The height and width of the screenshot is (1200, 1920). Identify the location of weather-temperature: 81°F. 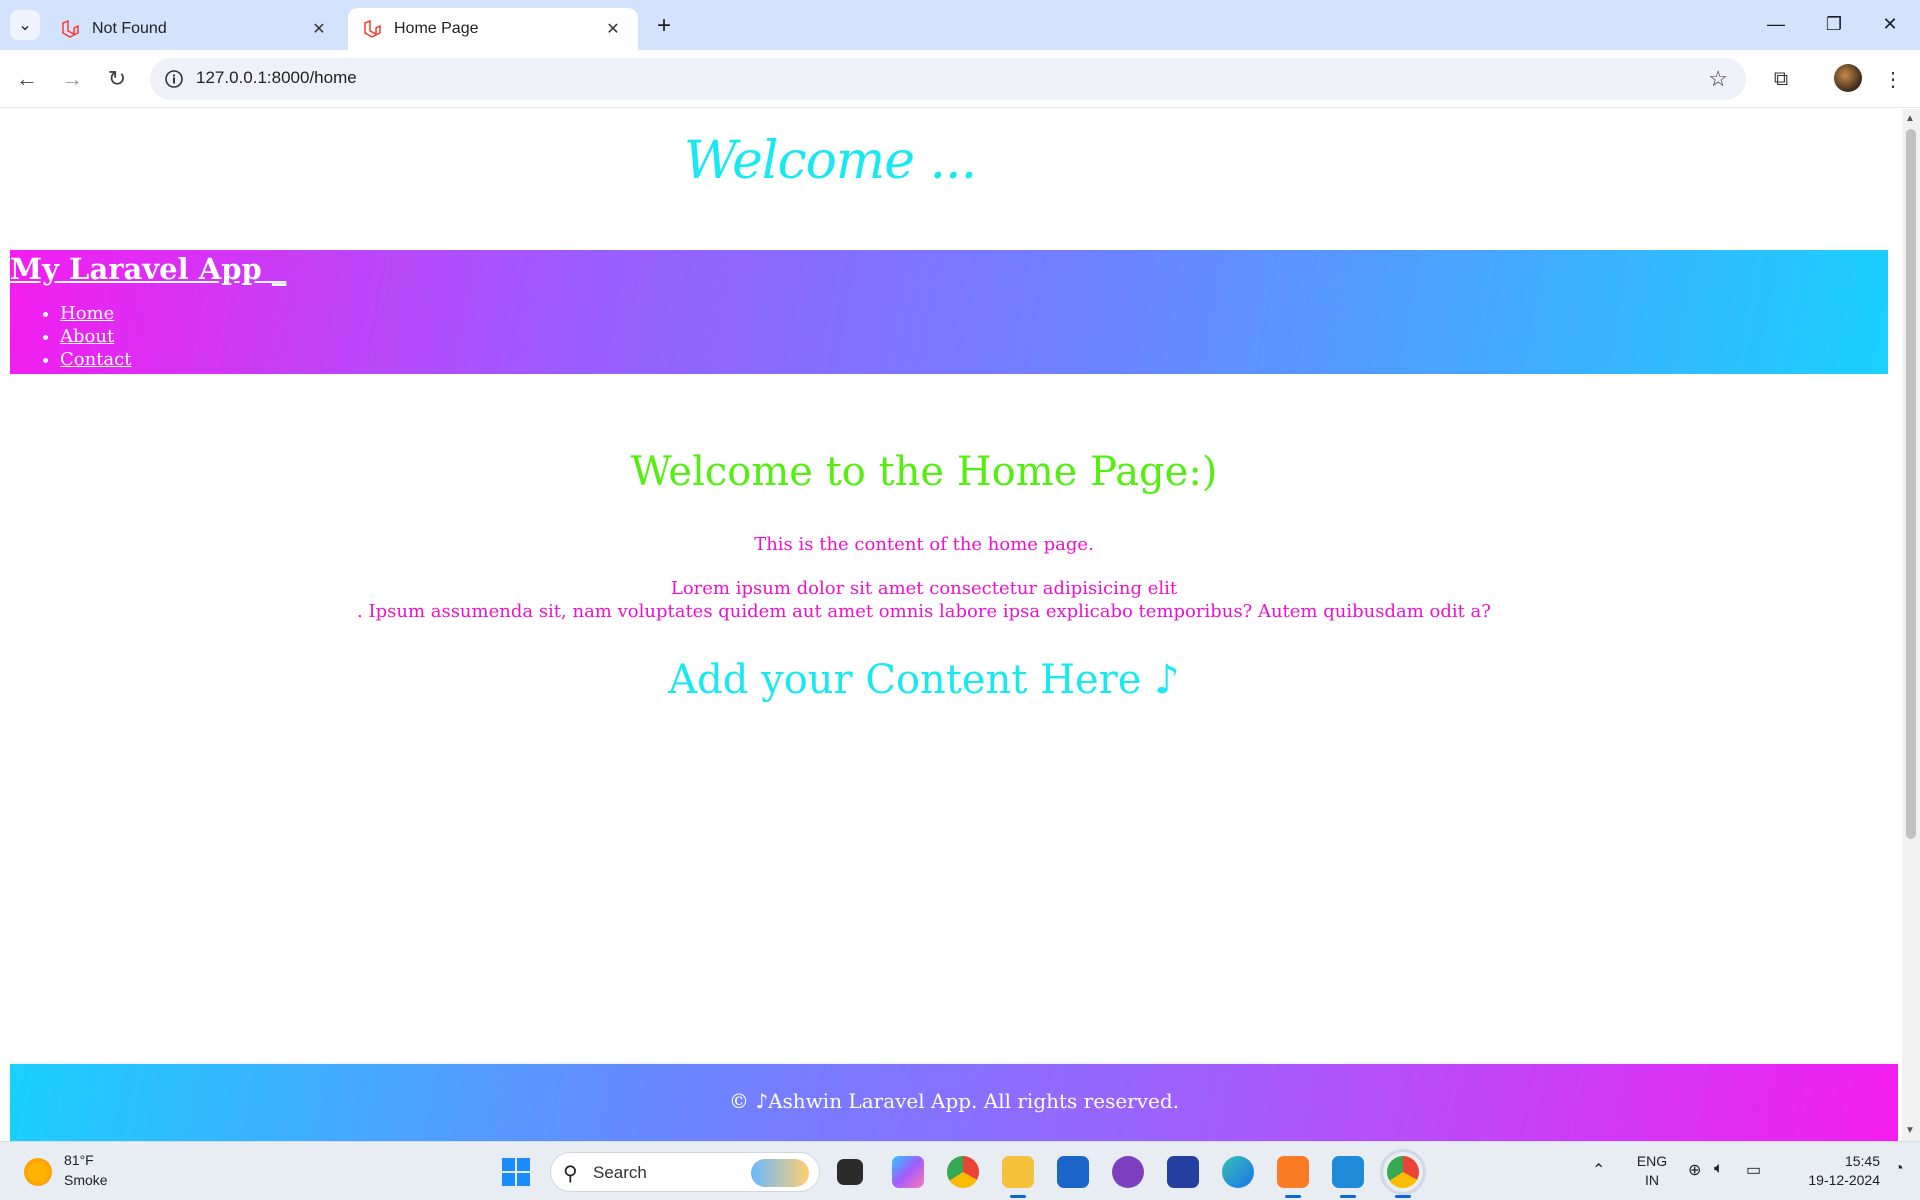
(79, 1160).